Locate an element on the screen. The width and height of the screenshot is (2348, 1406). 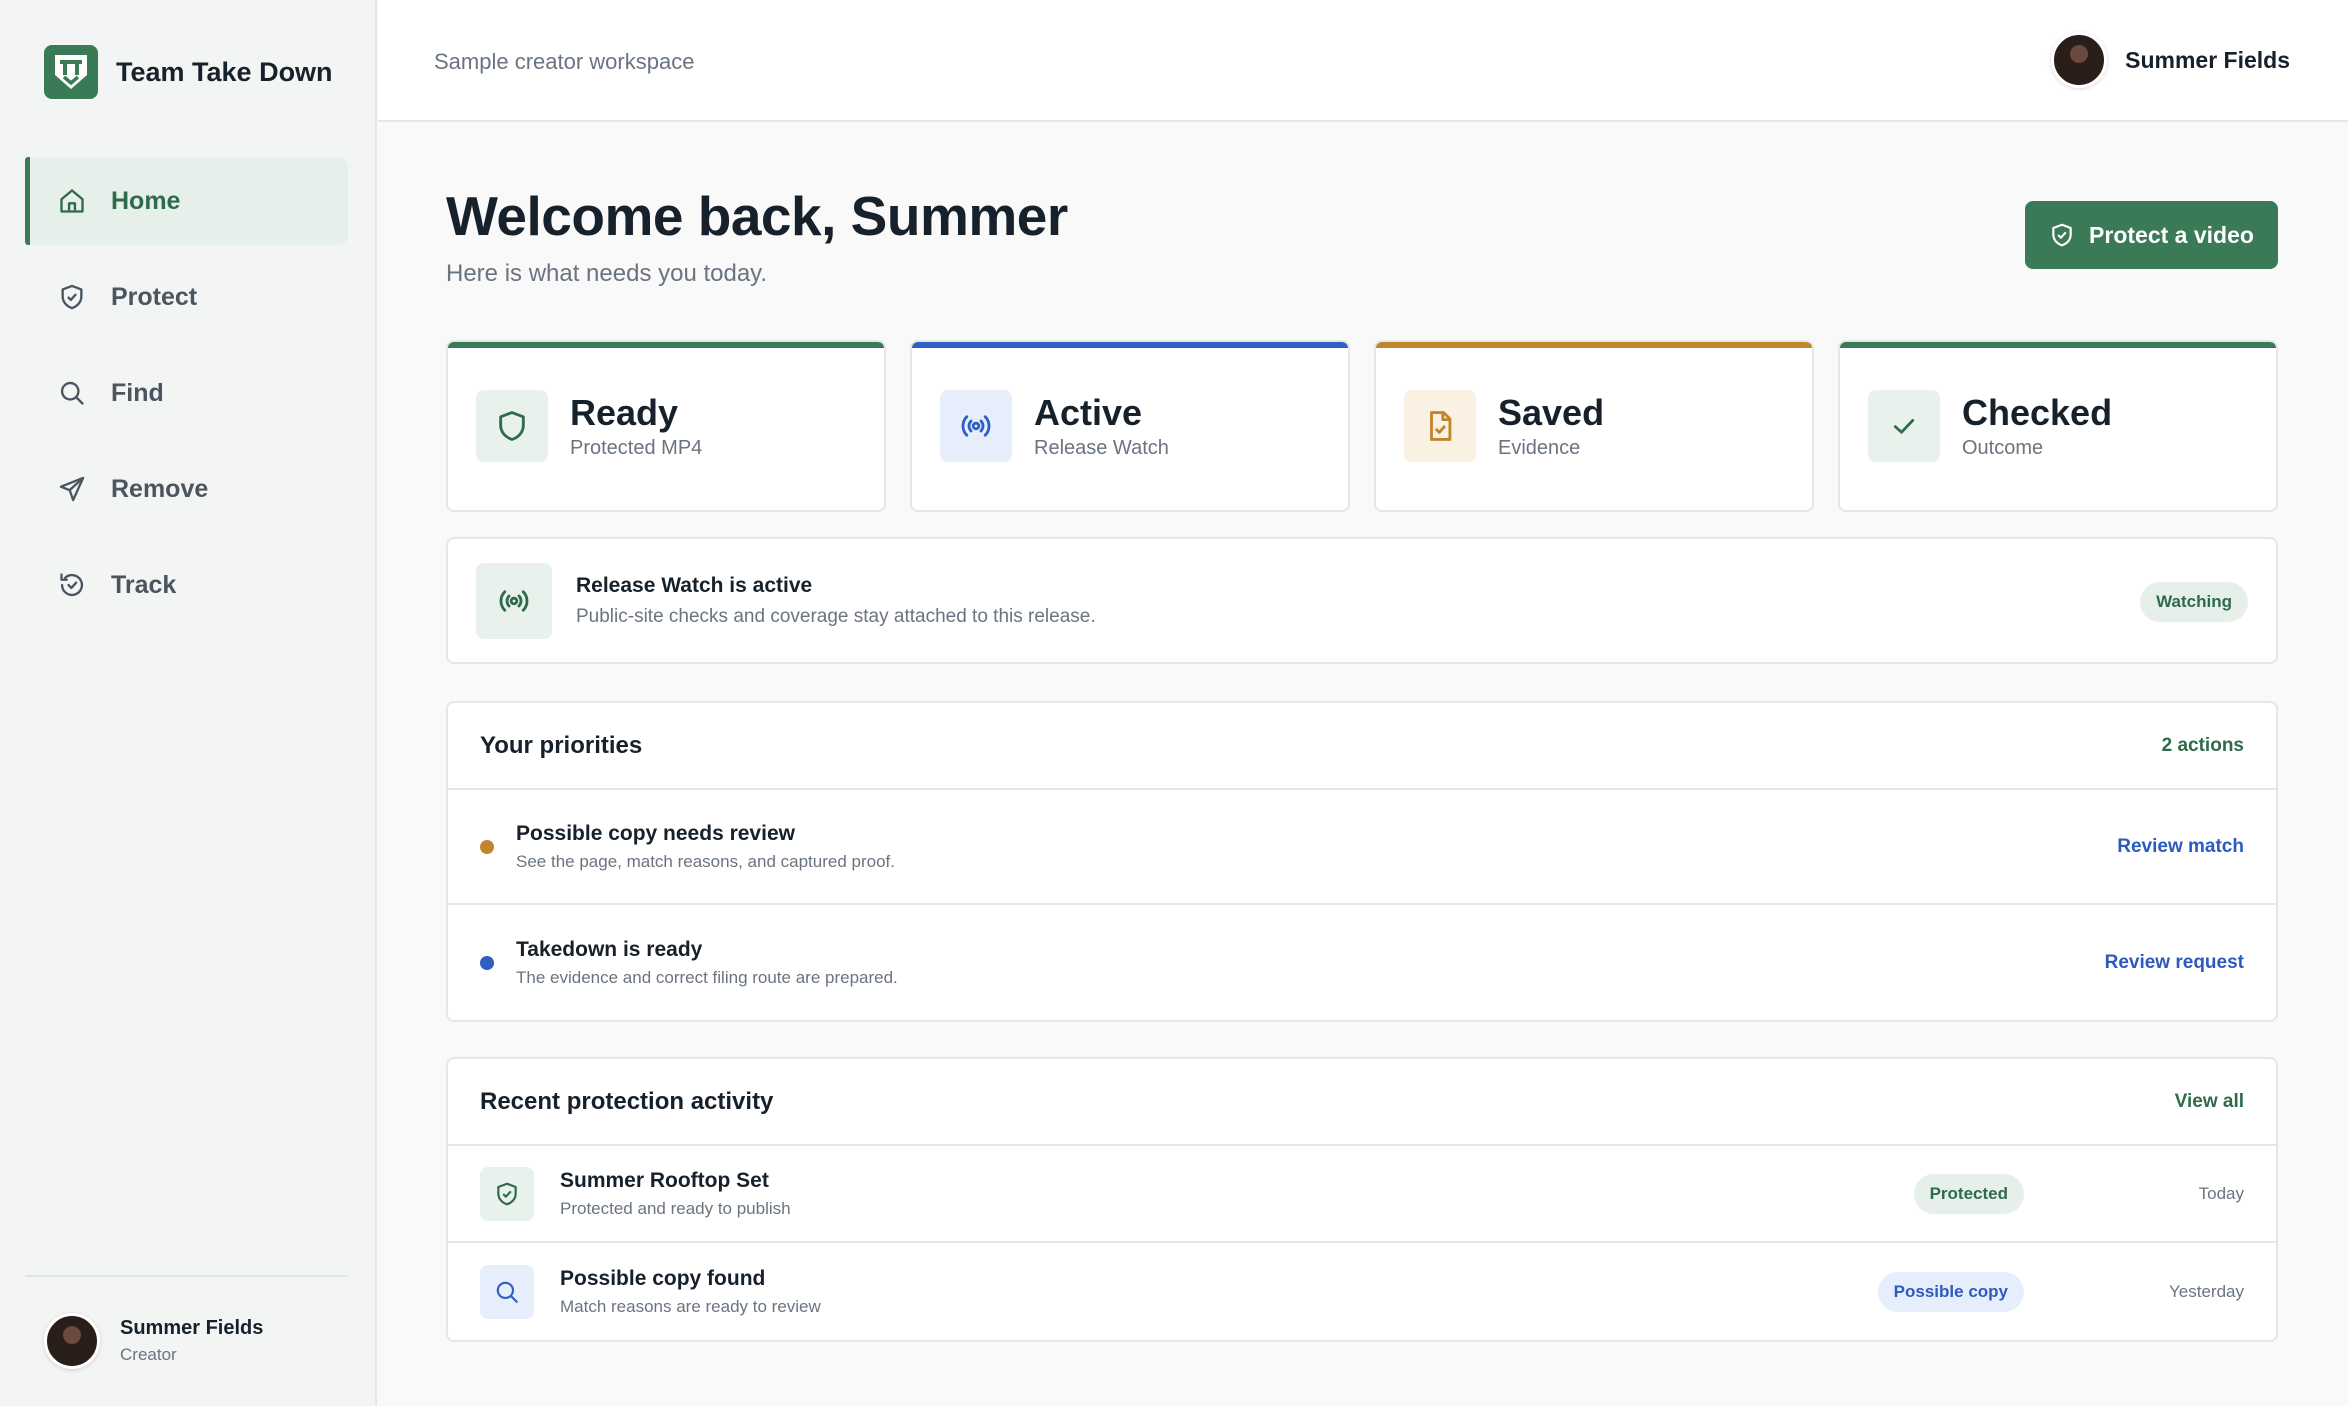
sidebar-user-name: Summer Fields is located at coordinates (192, 1328).